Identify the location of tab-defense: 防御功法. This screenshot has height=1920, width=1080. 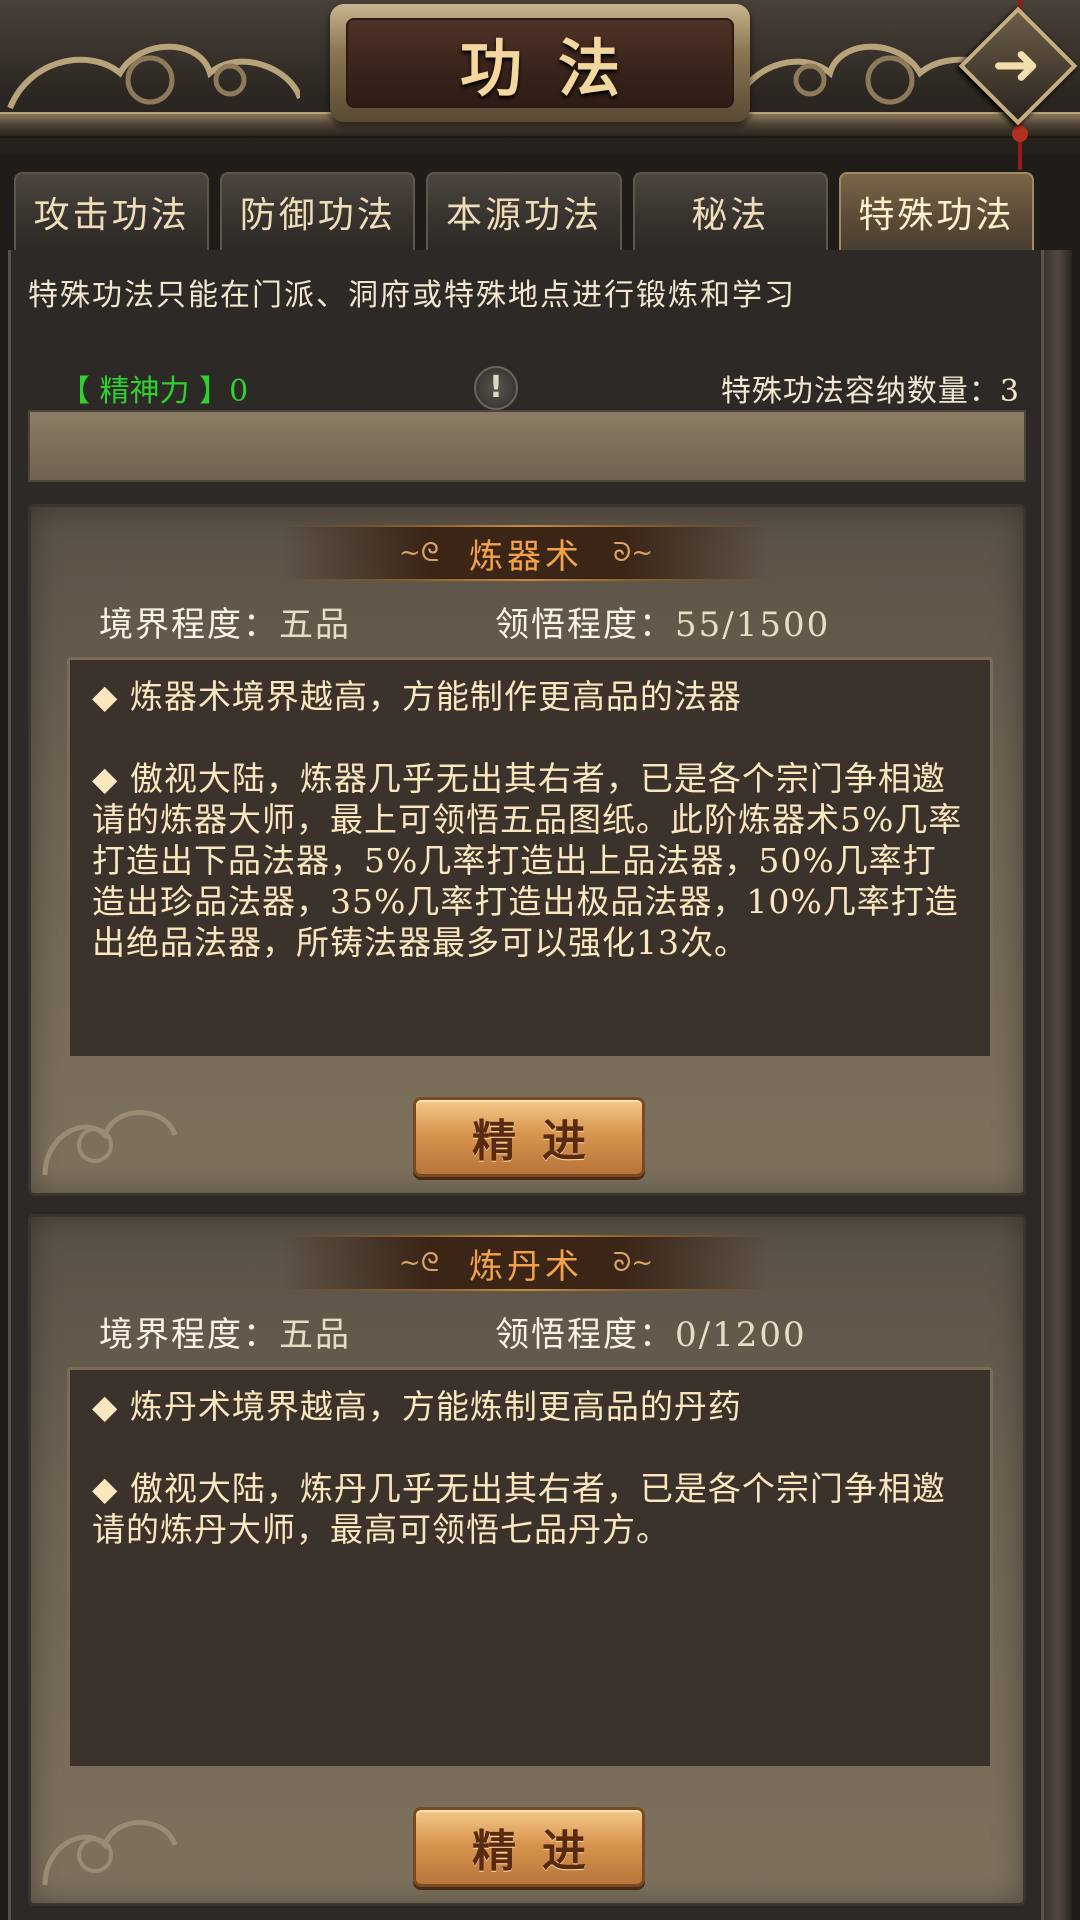
(318, 211).